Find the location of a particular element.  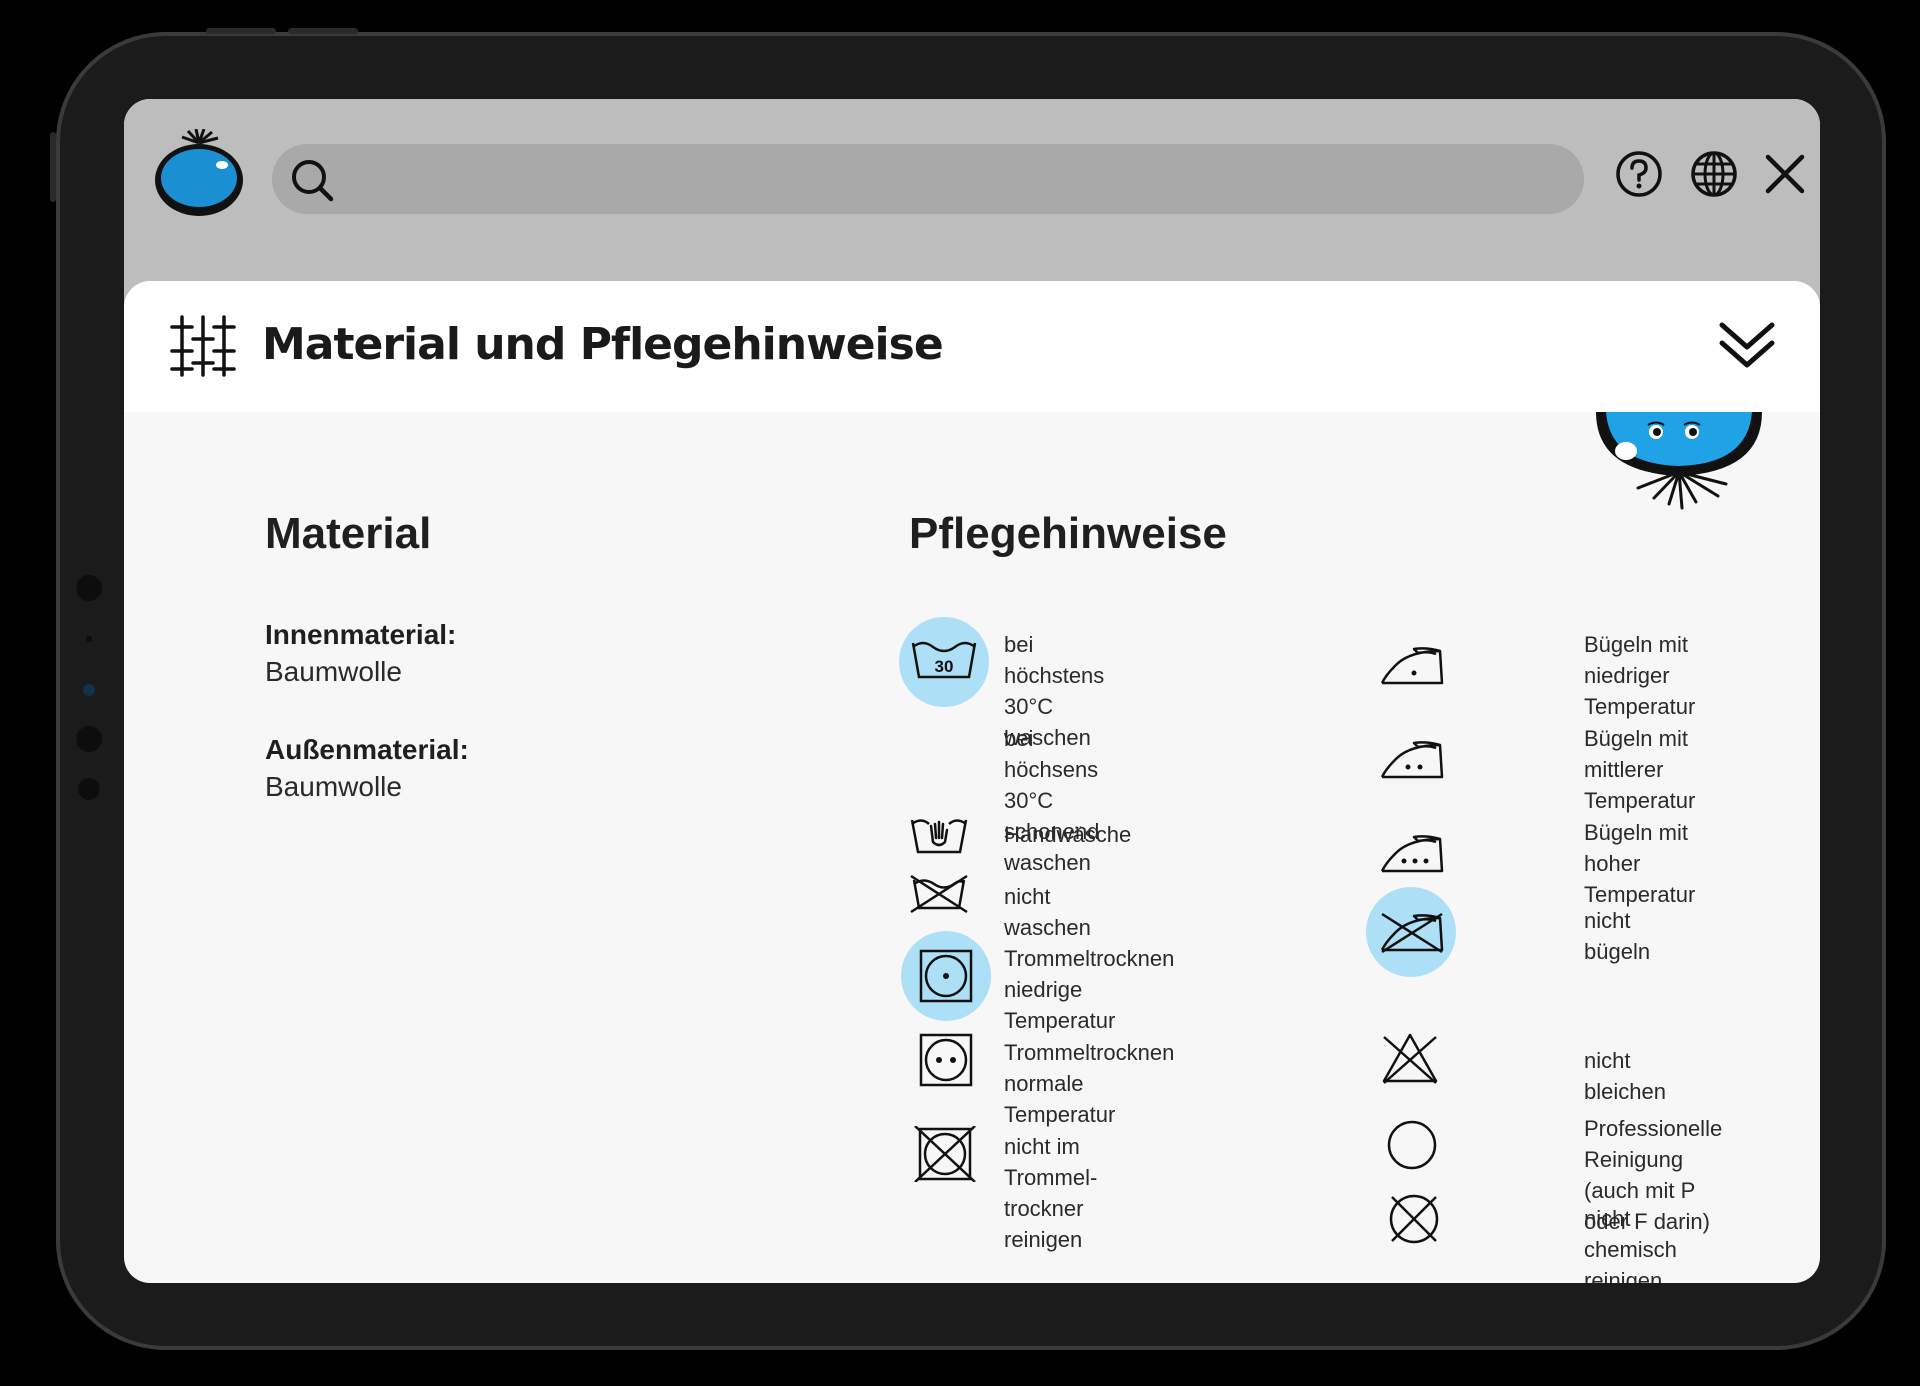

fabric-icon is located at coordinates (203, 346).